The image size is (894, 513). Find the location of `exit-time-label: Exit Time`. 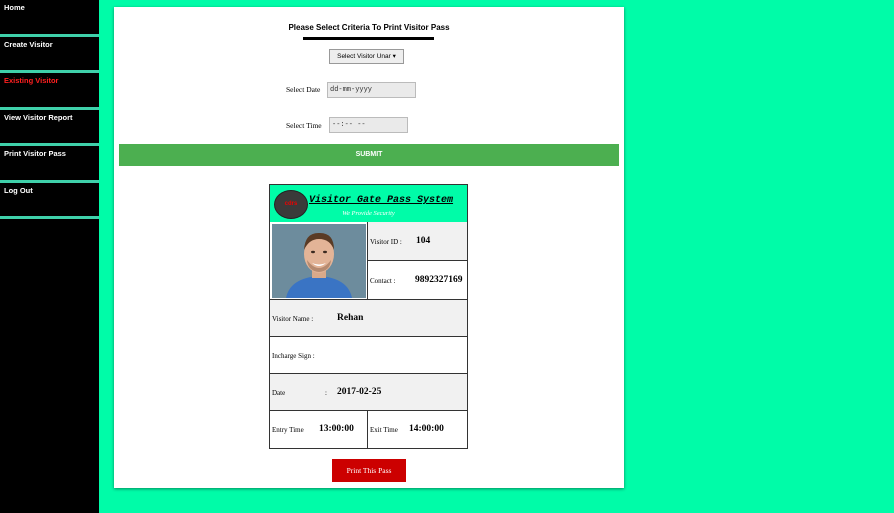

exit-time-label: Exit Time is located at coordinates (384, 430).